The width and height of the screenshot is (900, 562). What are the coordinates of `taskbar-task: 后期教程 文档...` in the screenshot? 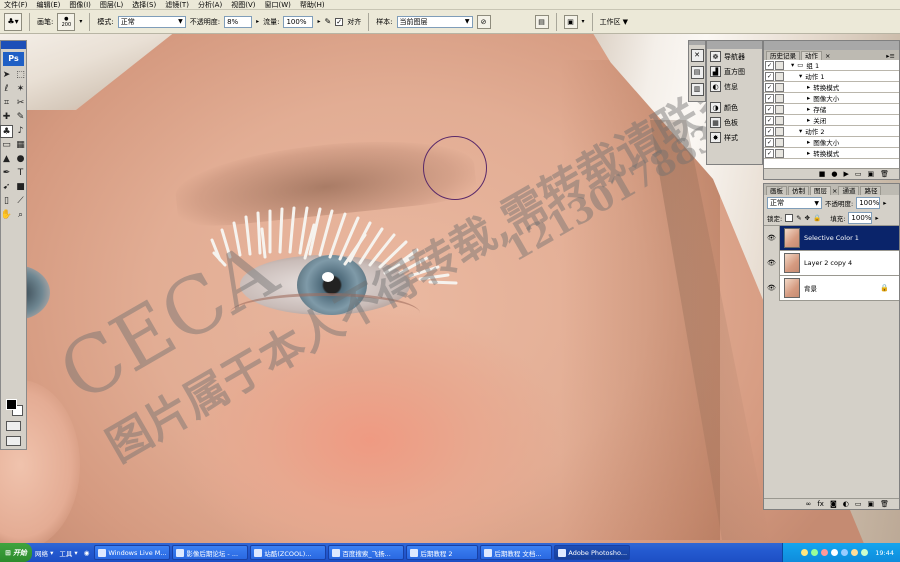 It's located at (516, 552).